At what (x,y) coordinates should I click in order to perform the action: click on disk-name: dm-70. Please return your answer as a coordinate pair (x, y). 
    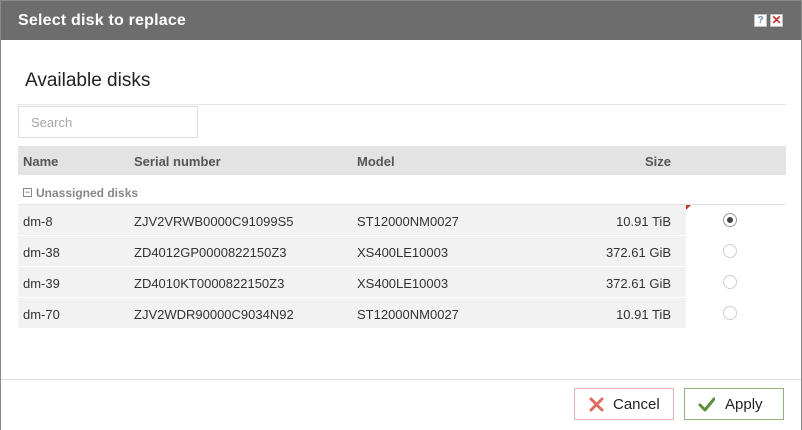
    Looking at the image, I should click on (41, 314).